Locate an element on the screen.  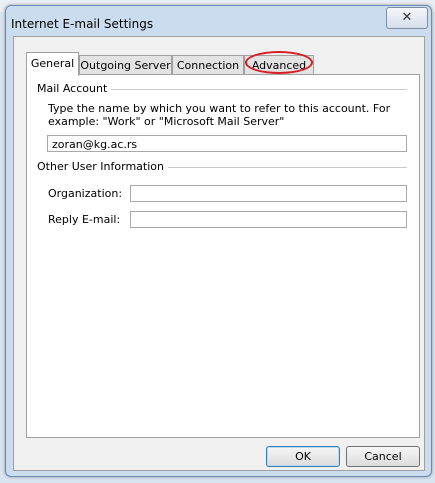
cancel-button: Cancel is located at coordinates (383, 456).